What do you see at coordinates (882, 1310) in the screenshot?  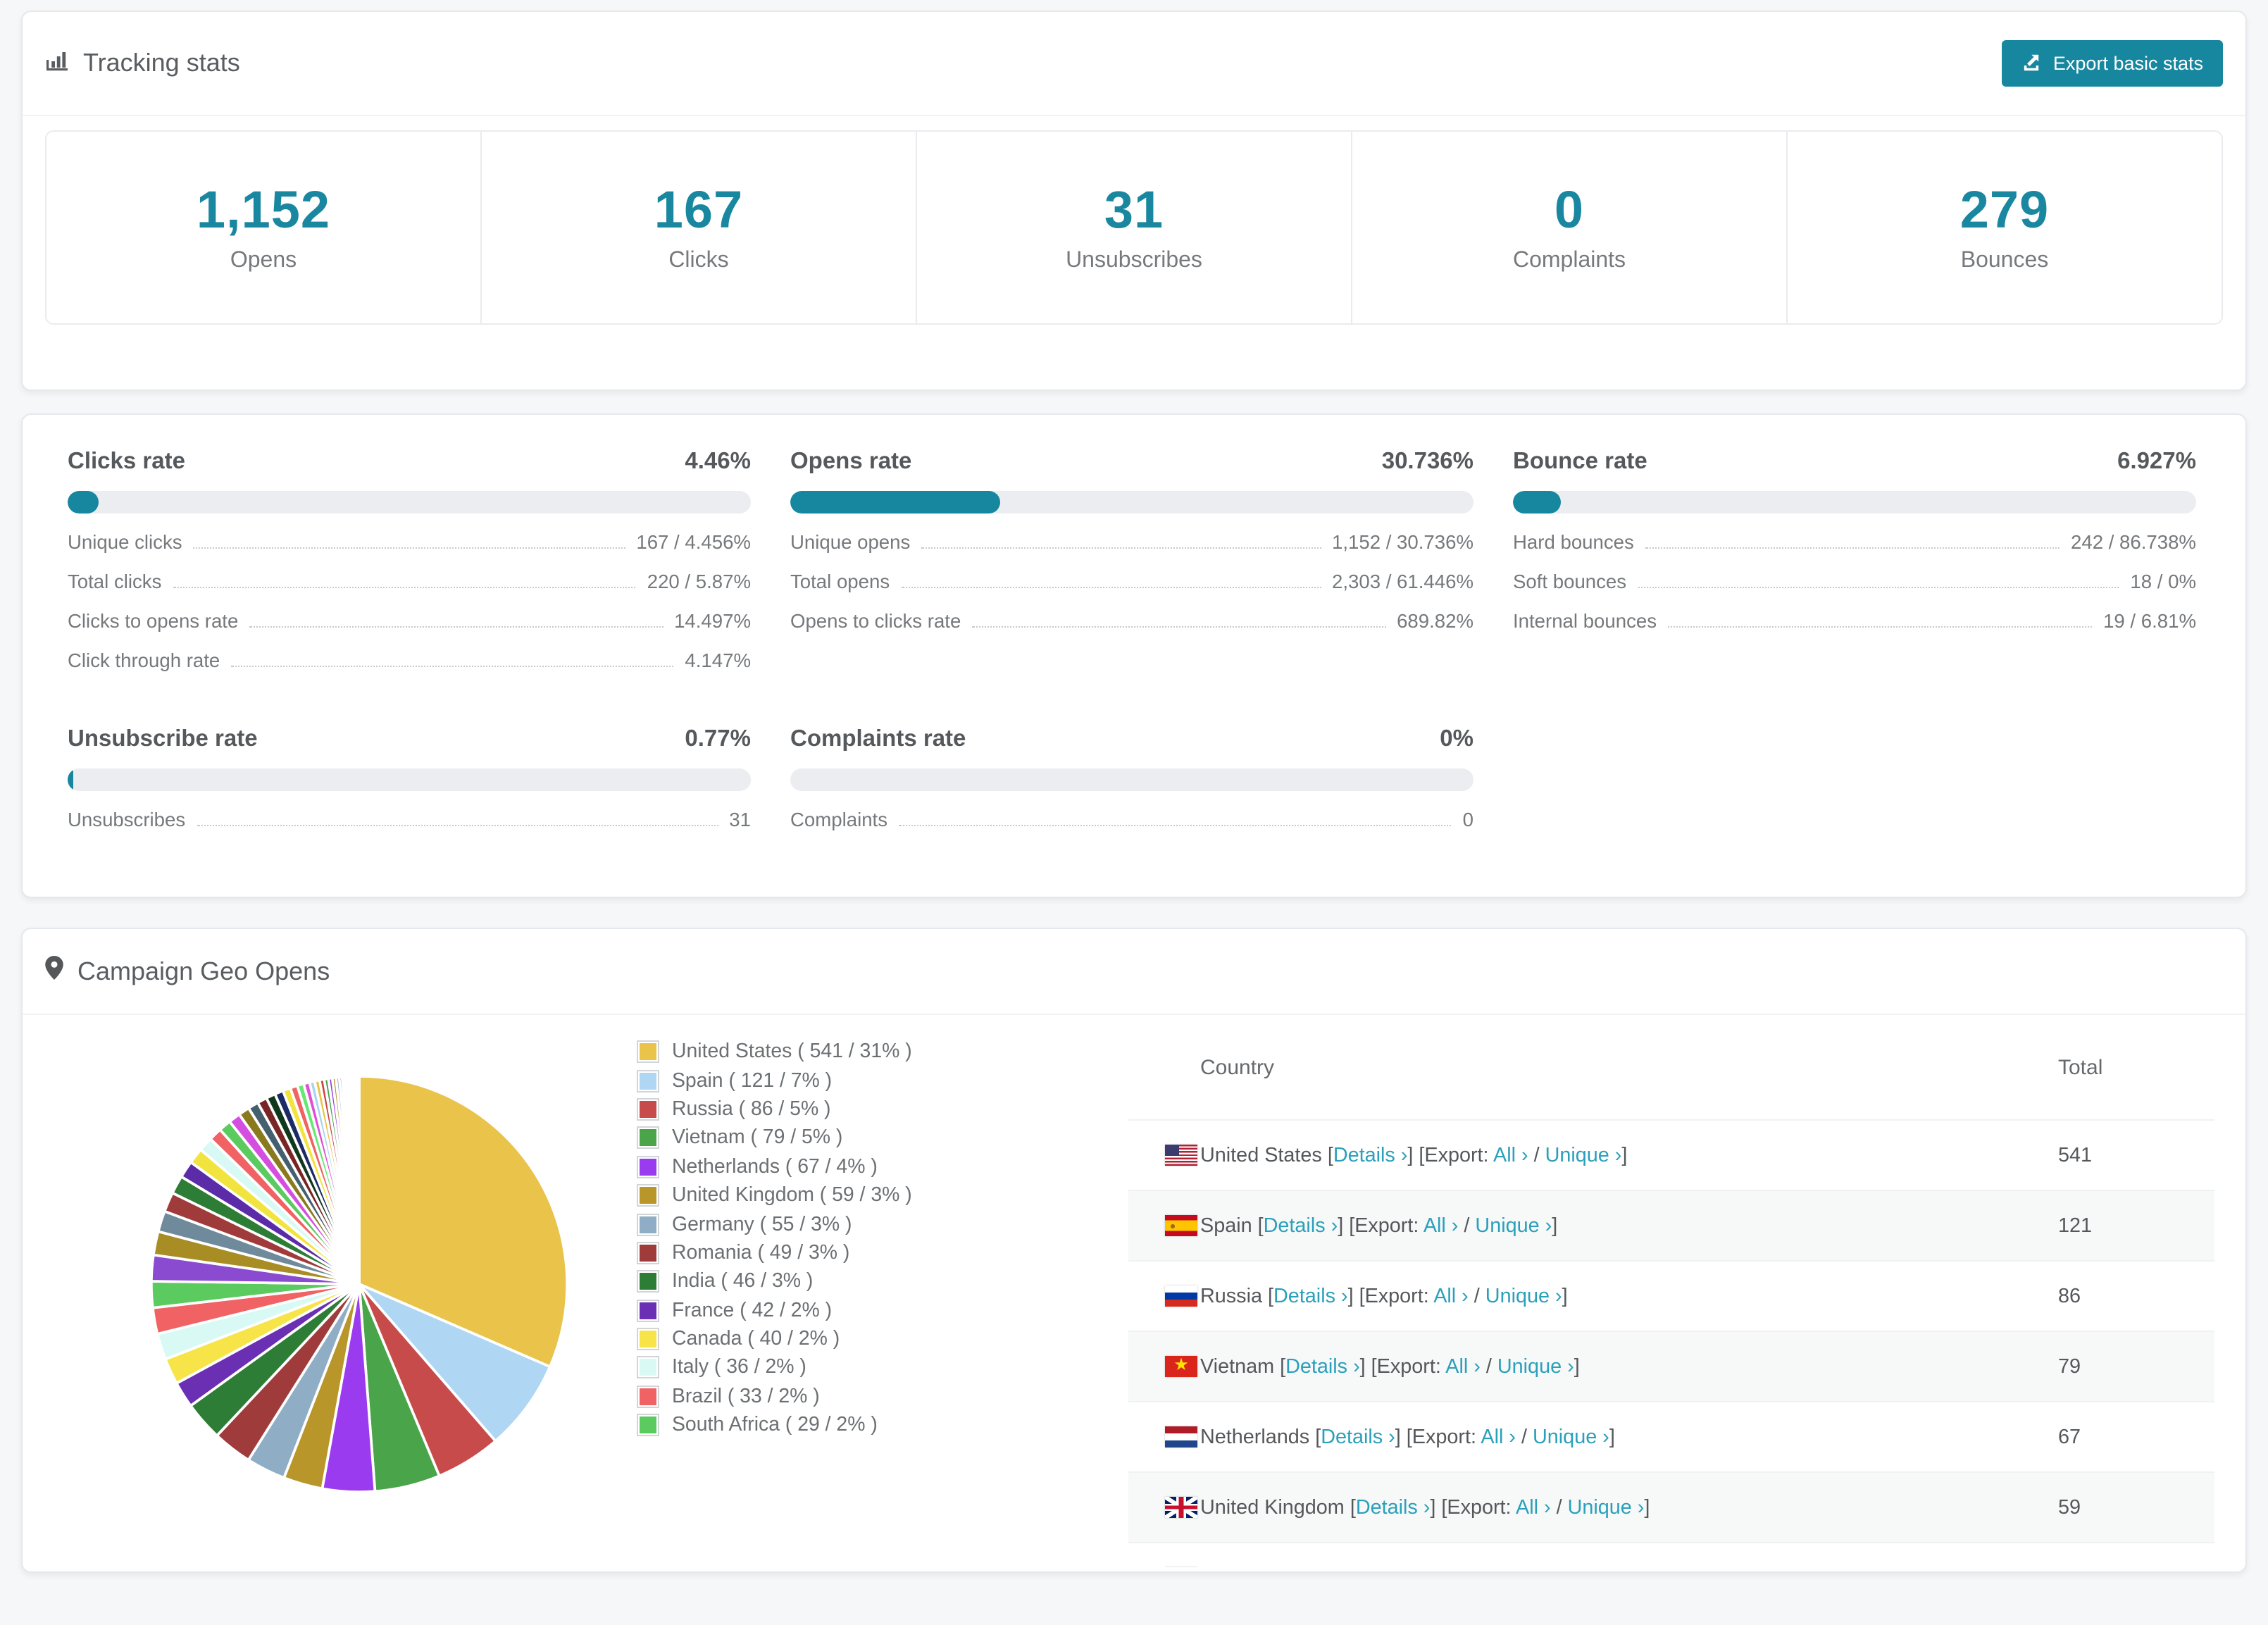 I see `legend-item: France ( 42 / 2% )` at bounding box center [882, 1310].